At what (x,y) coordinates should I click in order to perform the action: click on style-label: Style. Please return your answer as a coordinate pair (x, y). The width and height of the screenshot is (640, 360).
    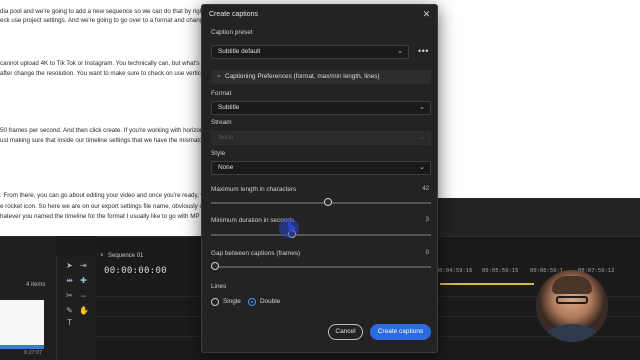
    Looking at the image, I should click on (218, 153).